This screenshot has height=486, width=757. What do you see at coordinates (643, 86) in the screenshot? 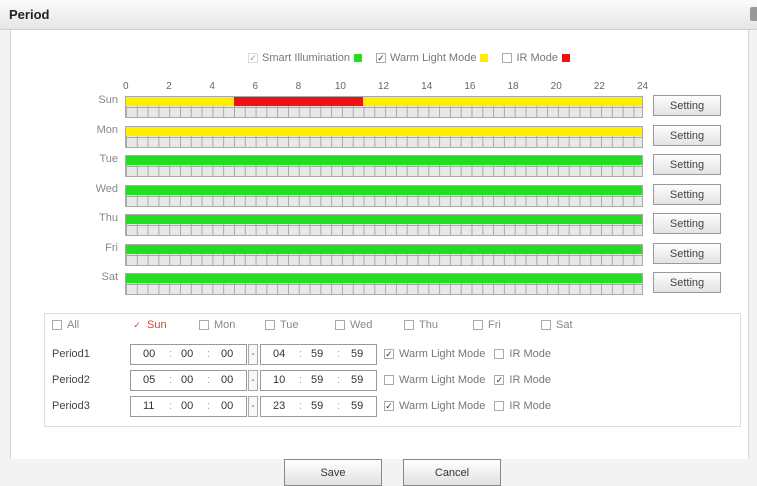
I see `hour-tick-label: 24` at bounding box center [643, 86].